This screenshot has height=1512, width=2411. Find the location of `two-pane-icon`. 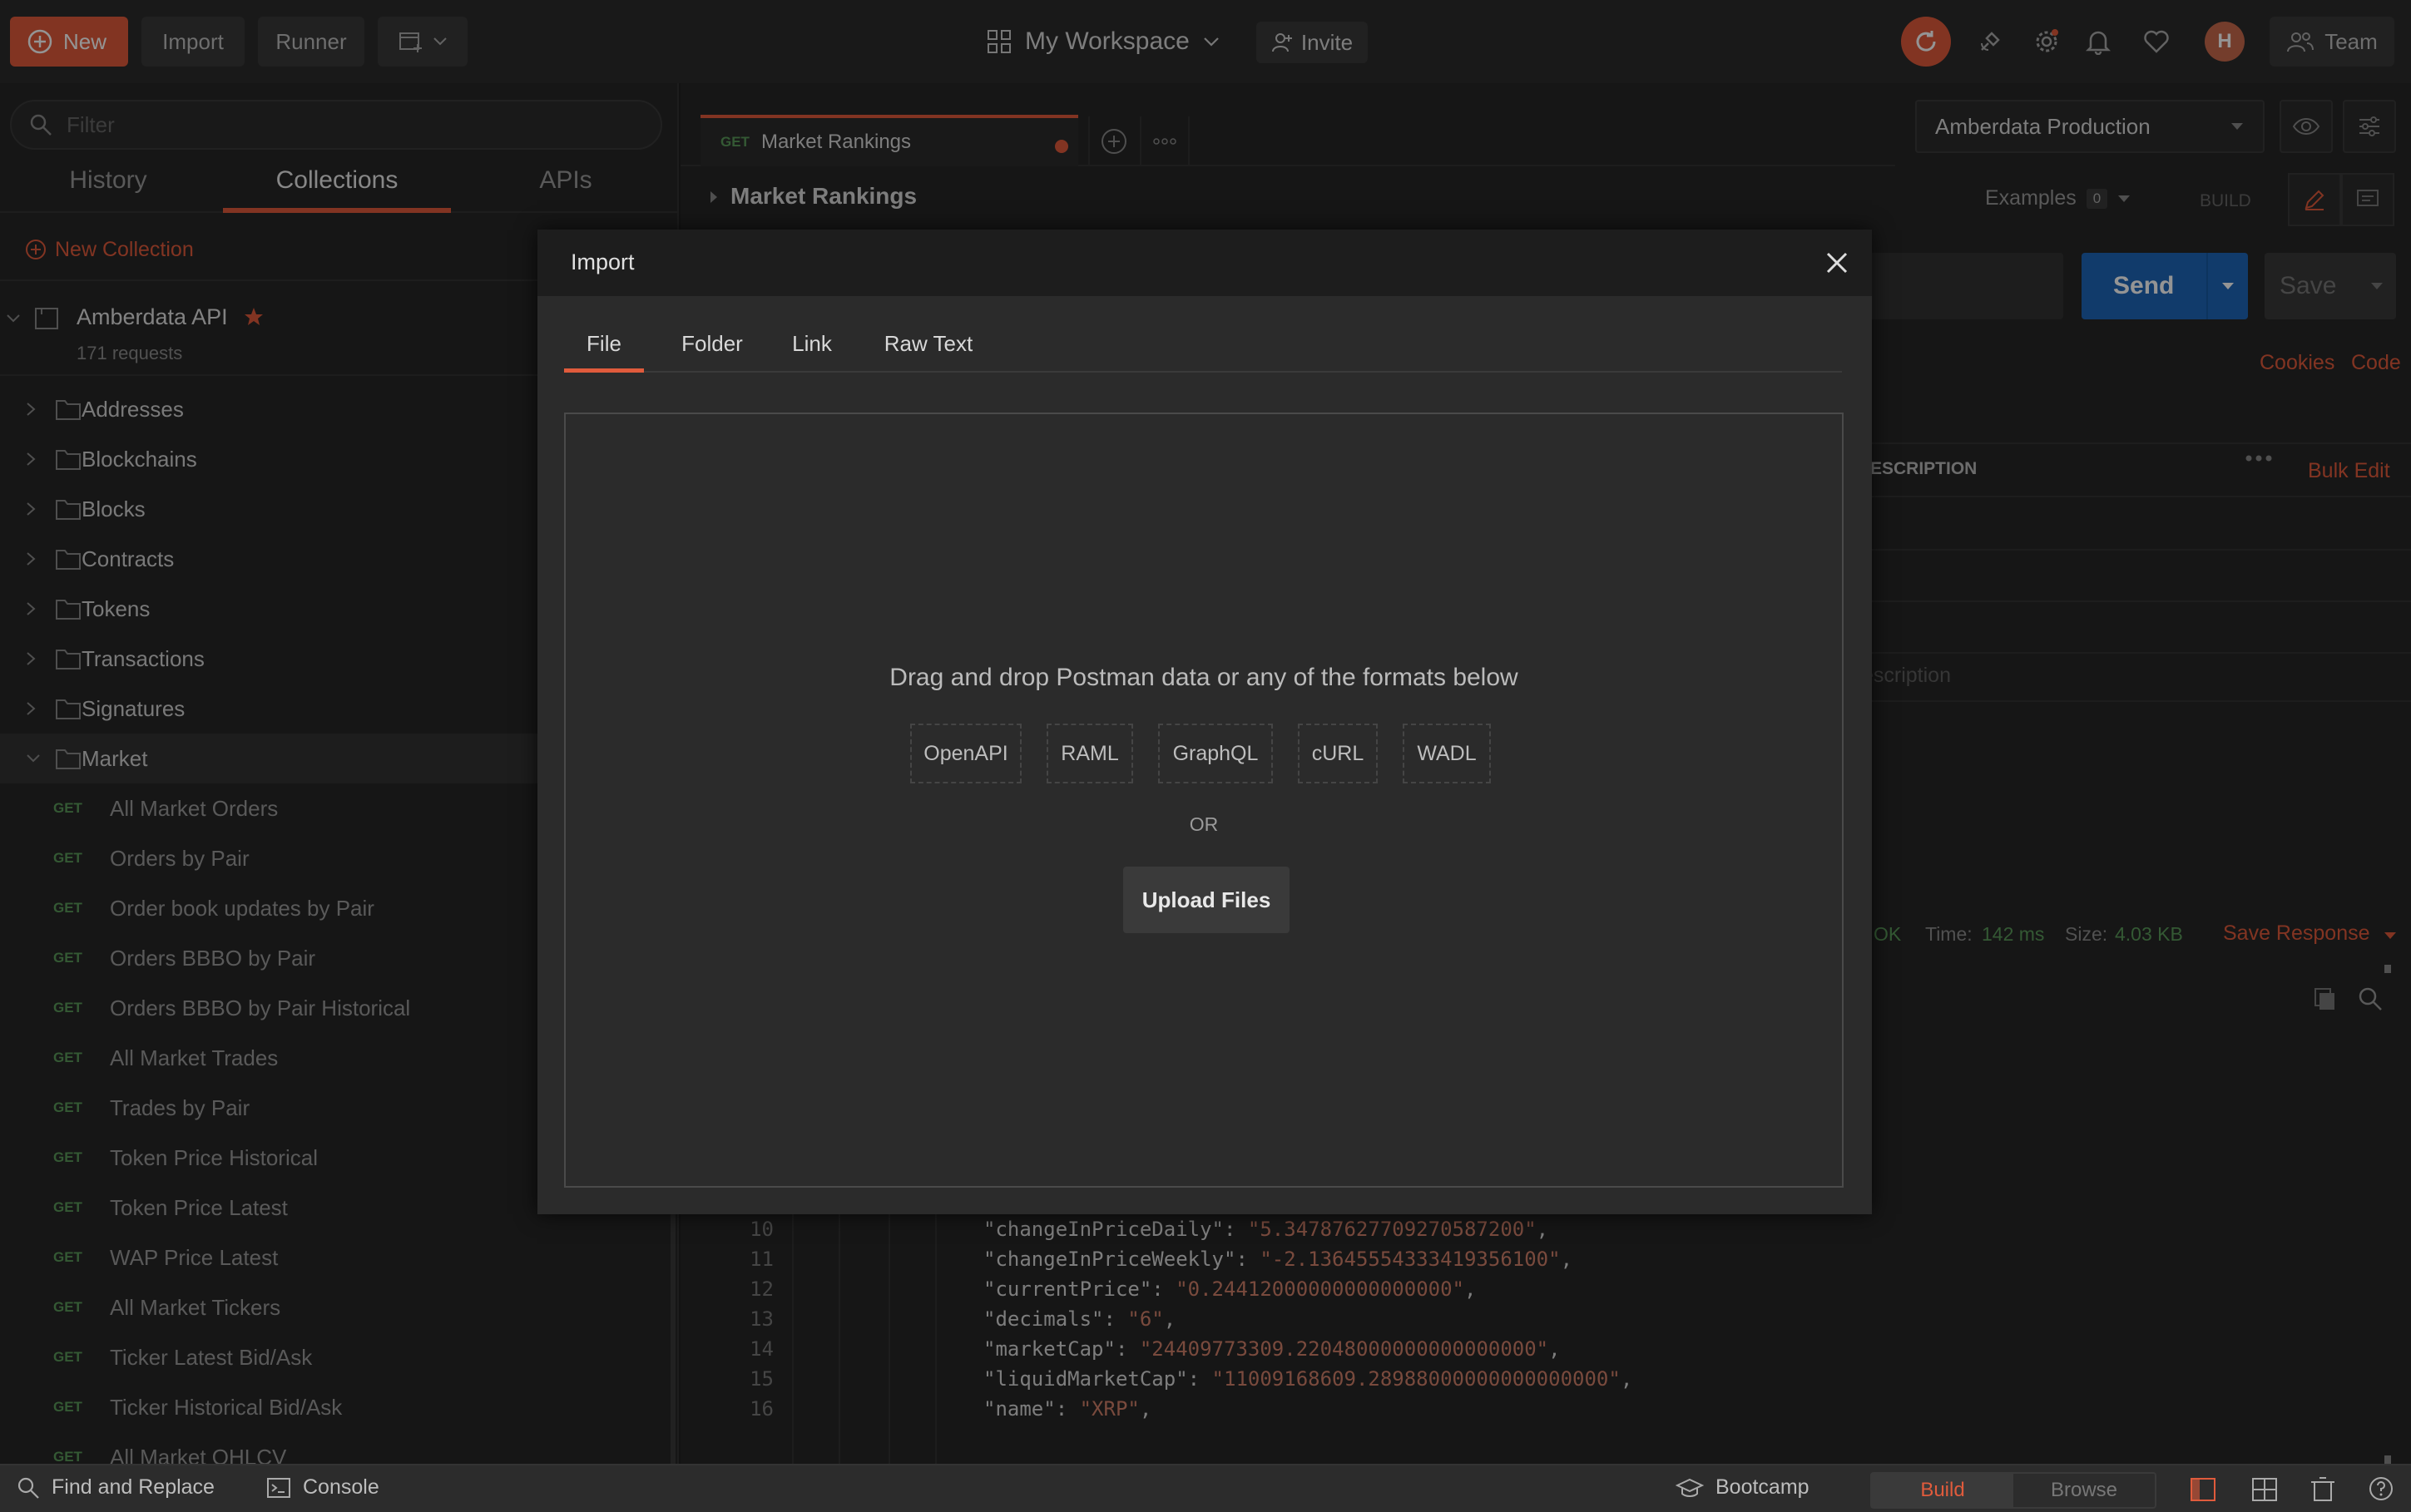

two-pane-icon is located at coordinates (2203, 1489).